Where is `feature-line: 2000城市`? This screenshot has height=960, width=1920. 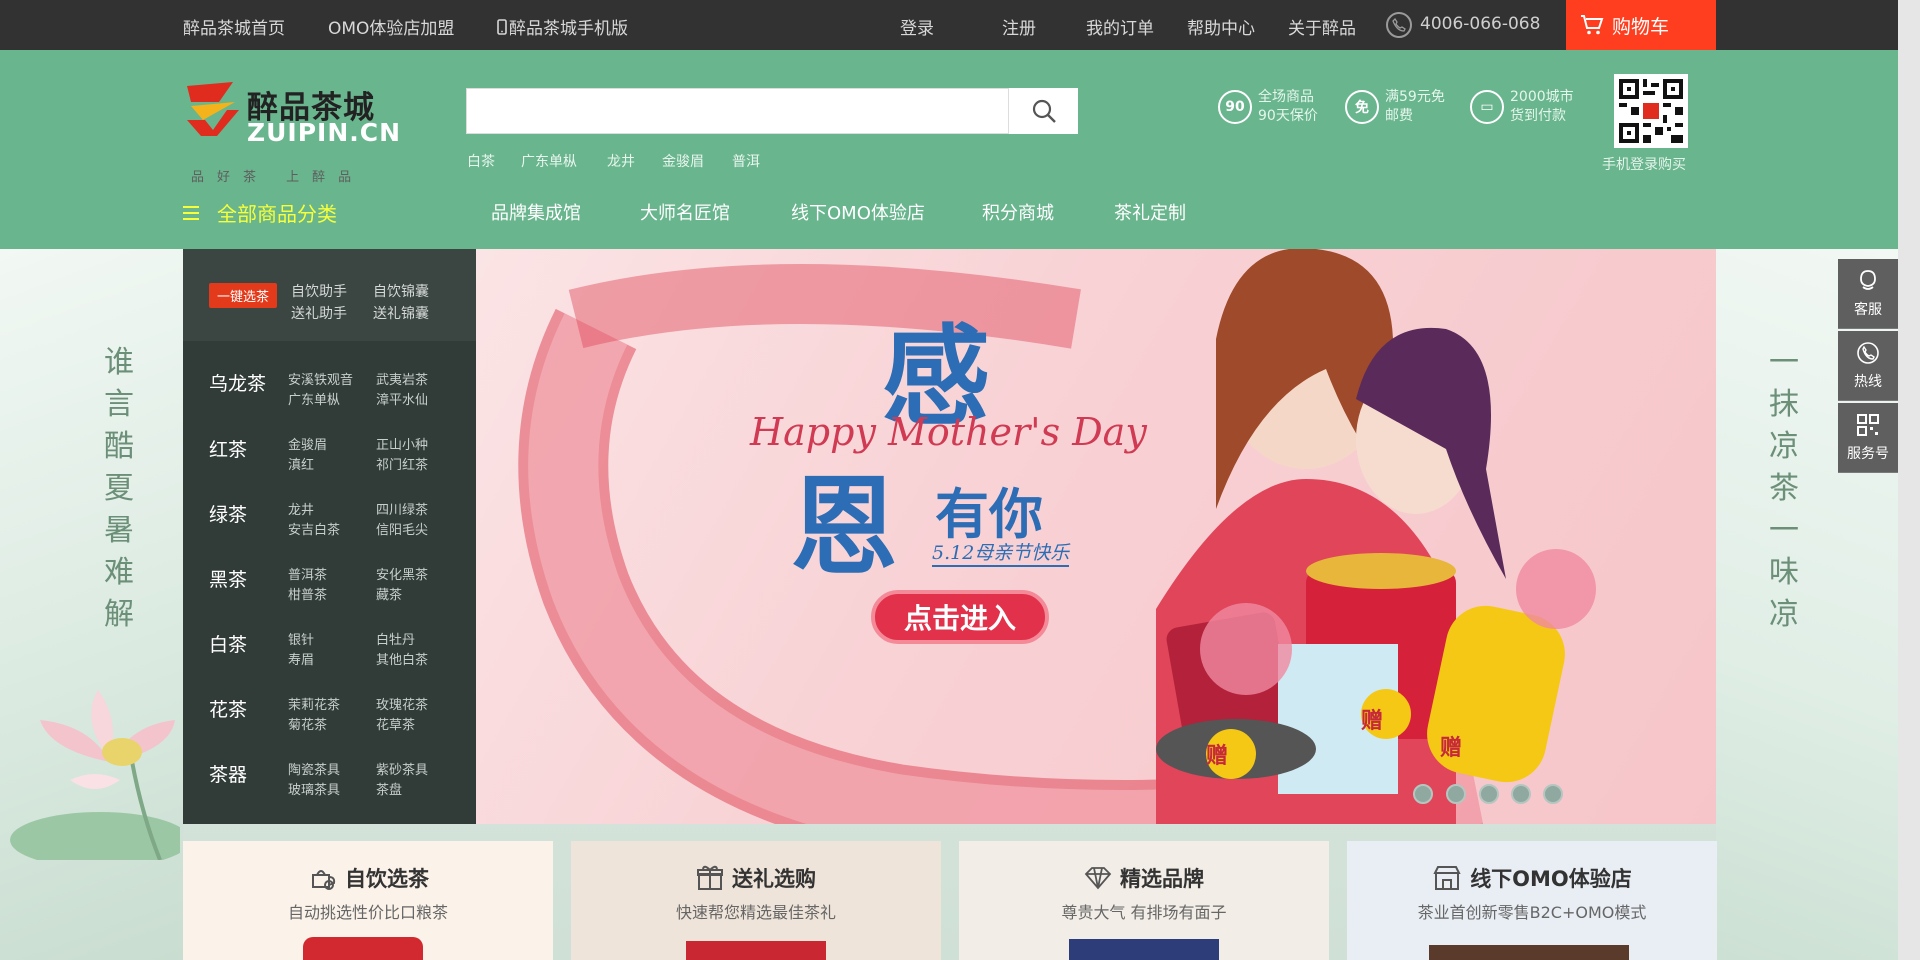
feature-line: 2000城市 is located at coordinates (1542, 97).